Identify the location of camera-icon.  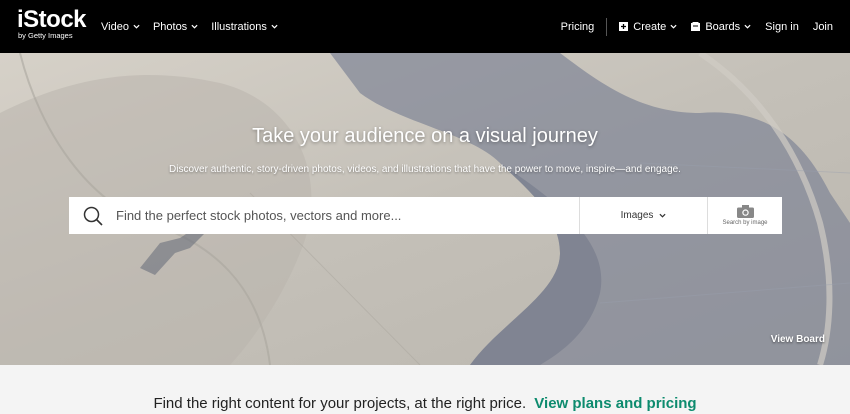
(745, 211).